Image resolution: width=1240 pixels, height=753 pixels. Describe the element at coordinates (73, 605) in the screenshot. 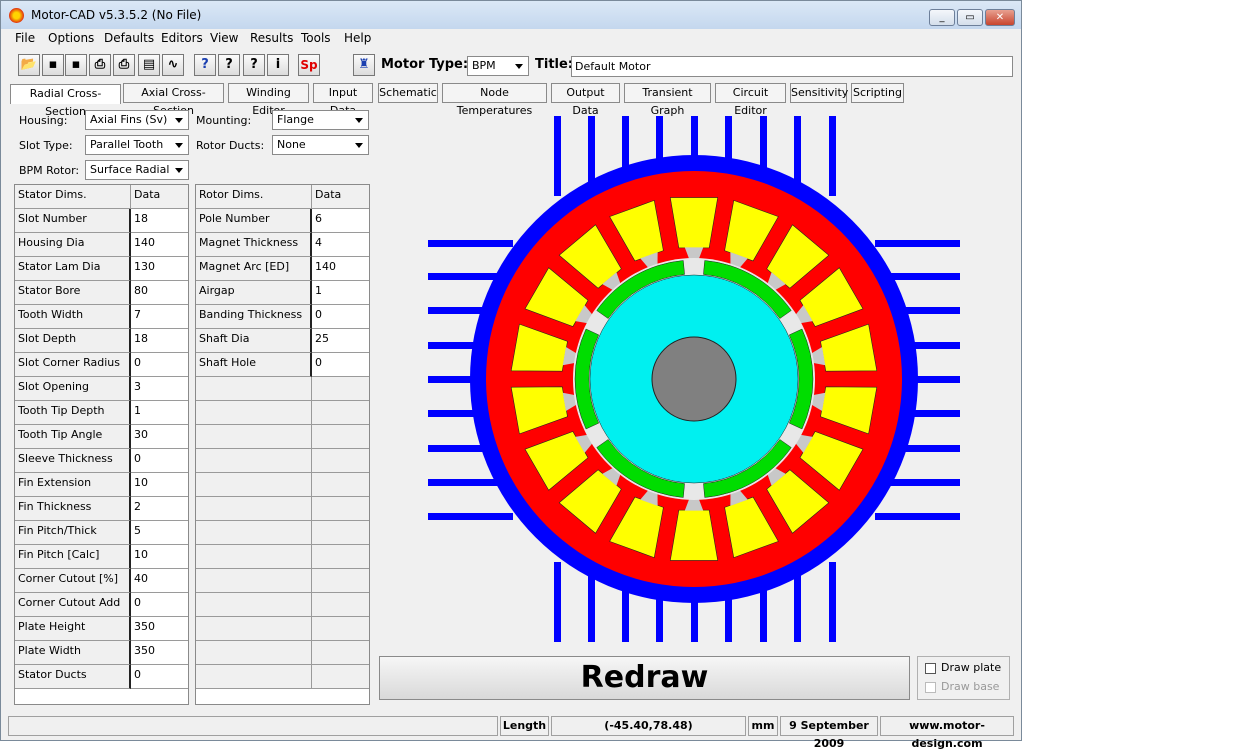

I see `dimension-label: Corner Cutout Add` at that location.